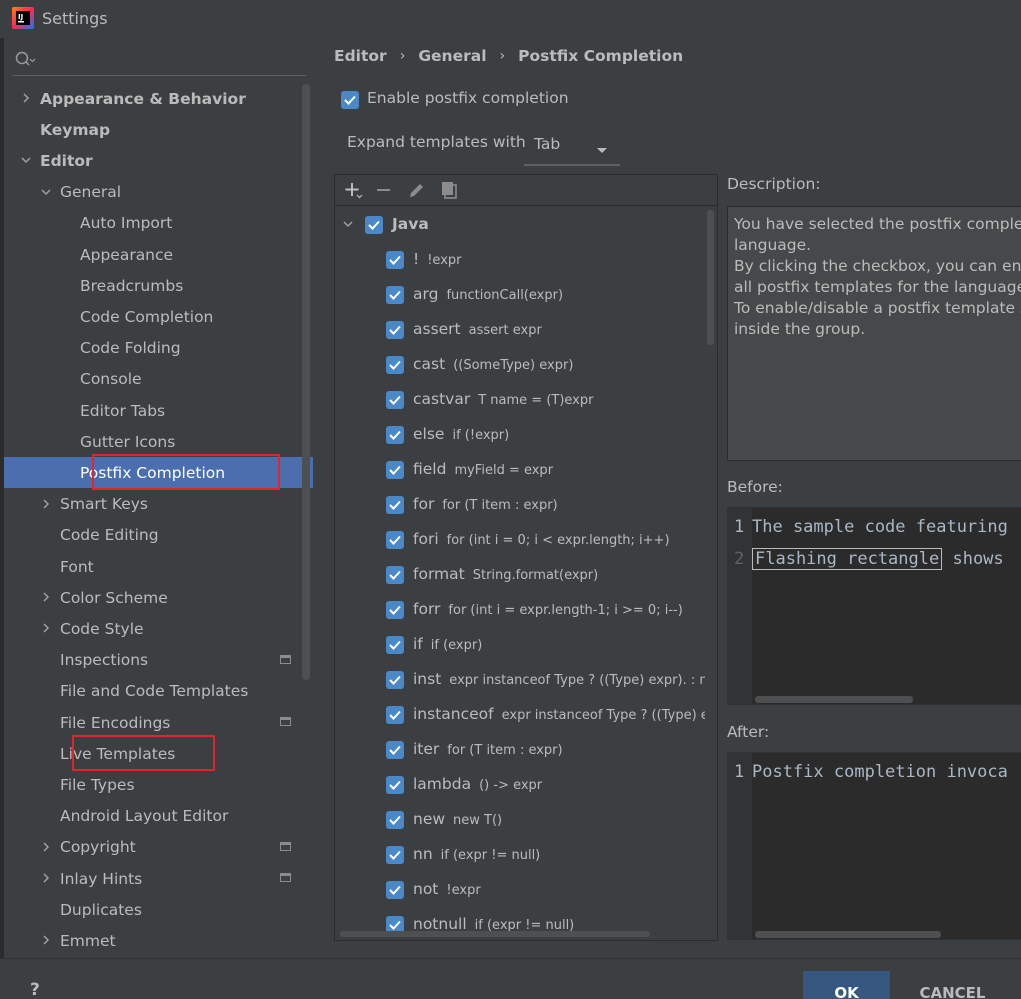  Describe the element at coordinates (353, 190) in the screenshot. I see `add-icon` at that location.